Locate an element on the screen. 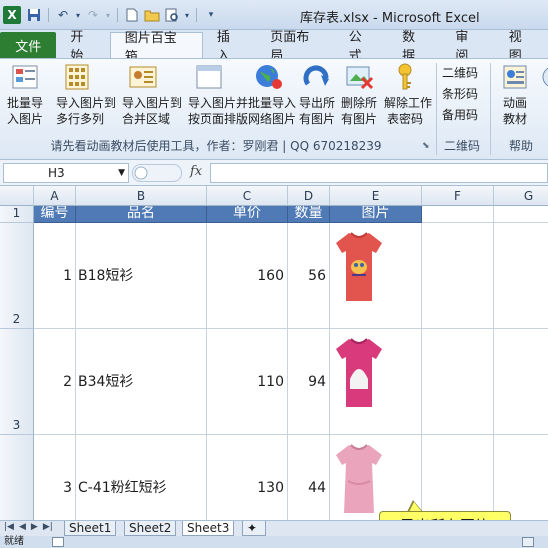 The height and width of the screenshot is (548, 548). table-cell-name: B34短衫 is located at coordinates (141, 382).